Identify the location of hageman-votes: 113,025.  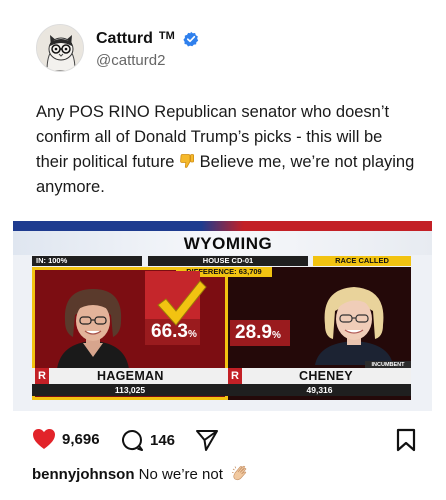
(130, 390).